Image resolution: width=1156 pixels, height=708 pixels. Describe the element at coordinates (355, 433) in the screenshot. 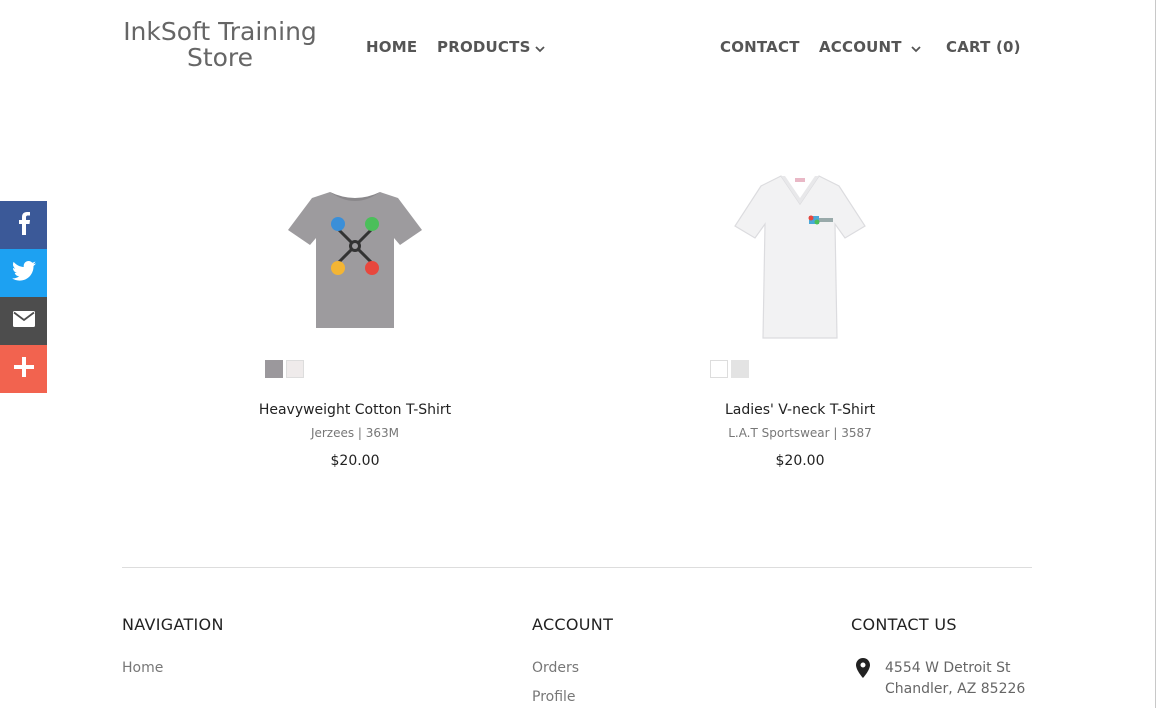

I see `product-brand: Jerzees | 363M` at that location.